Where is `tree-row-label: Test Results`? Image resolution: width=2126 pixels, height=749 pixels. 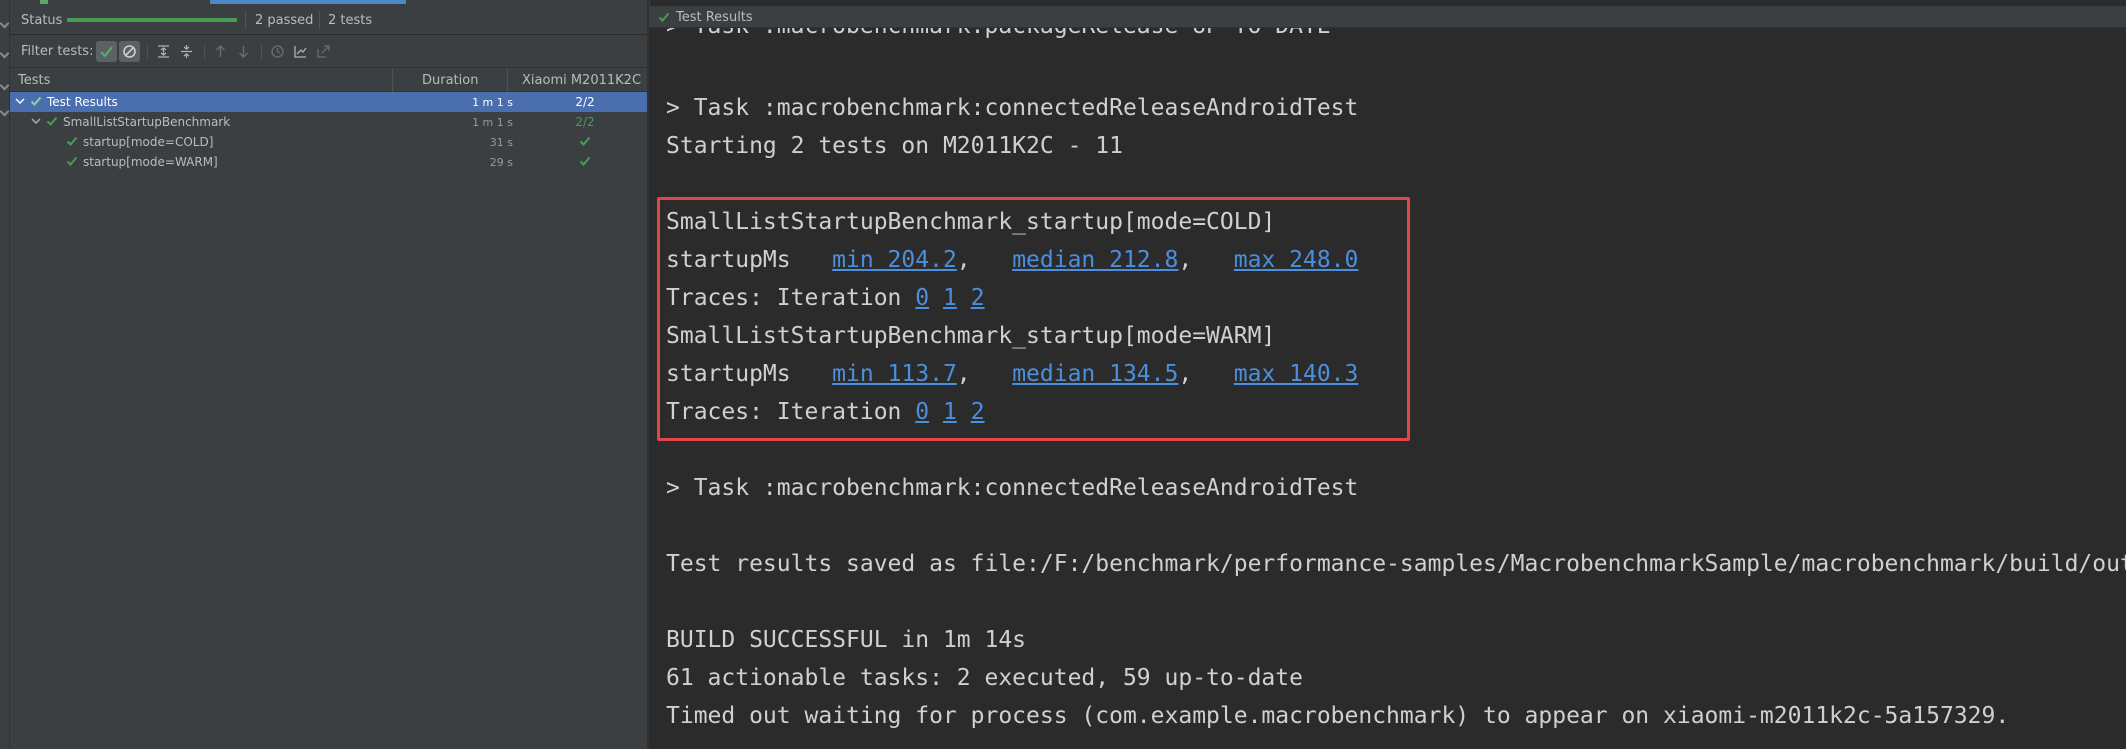 tree-row-label: Test Results is located at coordinates (82, 102).